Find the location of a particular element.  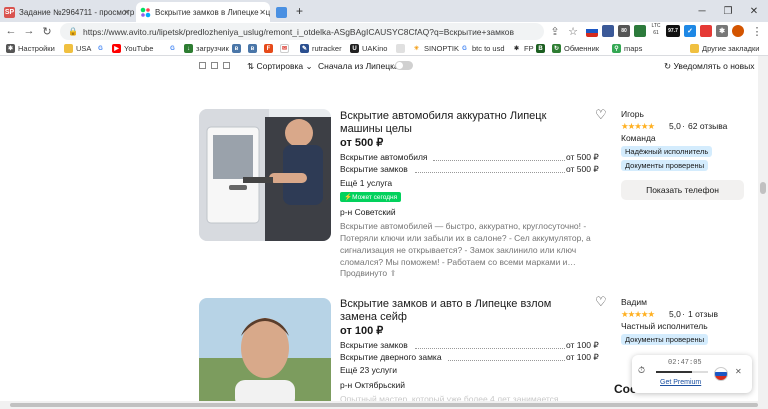

mail-icon: ✉ is located at coordinates (284, 48).